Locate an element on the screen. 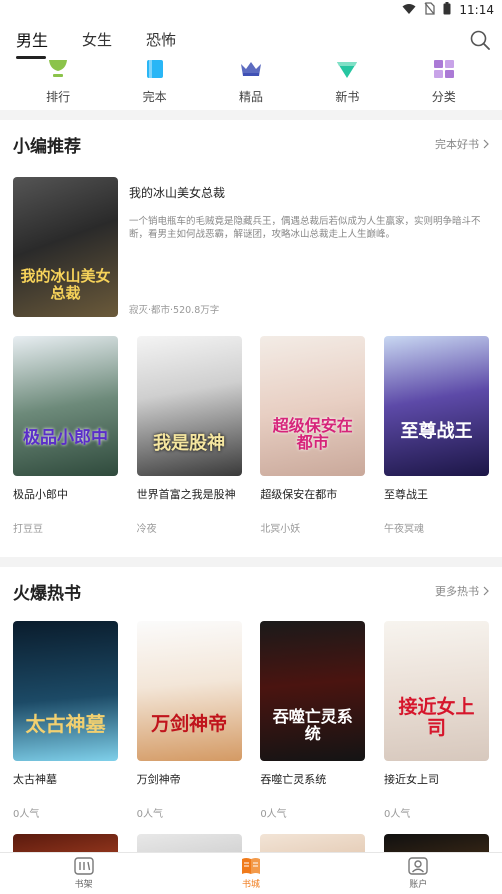 This screenshot has width=502, height=894. book-card: 超级保安在都市 超级保安在都市 北冥小妖 is located at coordinates (313, 435).